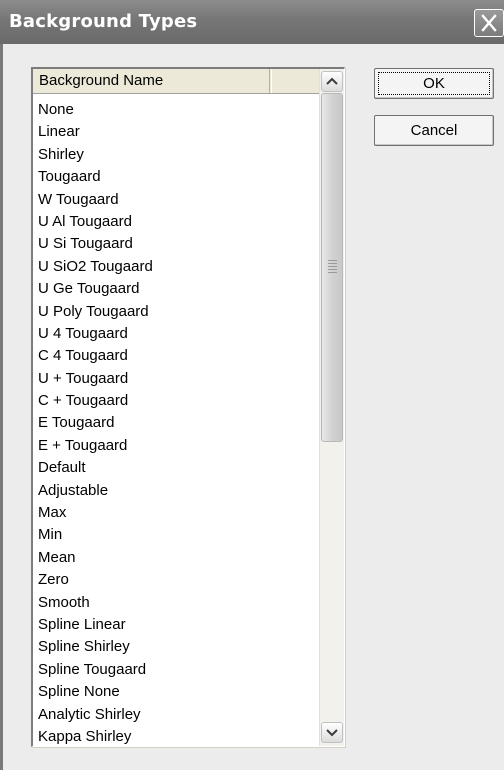 This screenshot has width=504, height=770. What do you see at coordinates (176, 177) in the screenshot?
I see `list-item: Tougaard` at bounding box center [176, 177].